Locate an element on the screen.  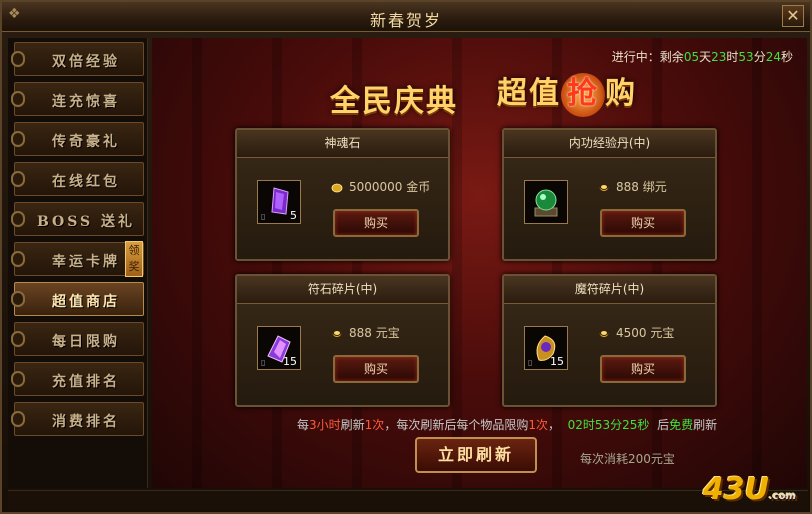
sidebar-item-online-red-packet: 在线红包 is located at coordinates (77, 179).